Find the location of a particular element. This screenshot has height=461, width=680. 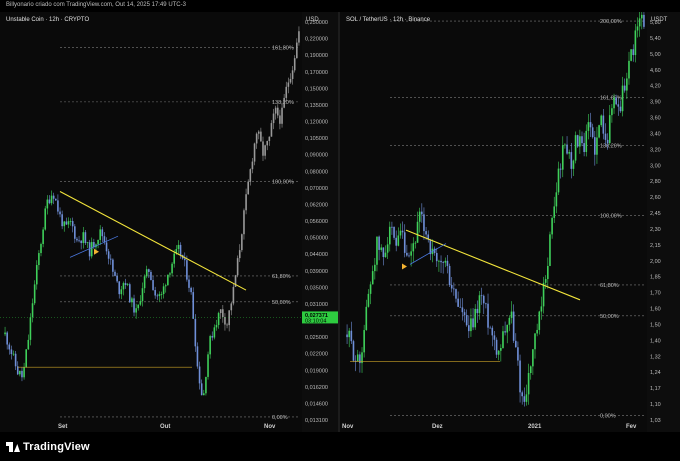

y-tick-label: 3,40 is located at coordinates (655, 134).